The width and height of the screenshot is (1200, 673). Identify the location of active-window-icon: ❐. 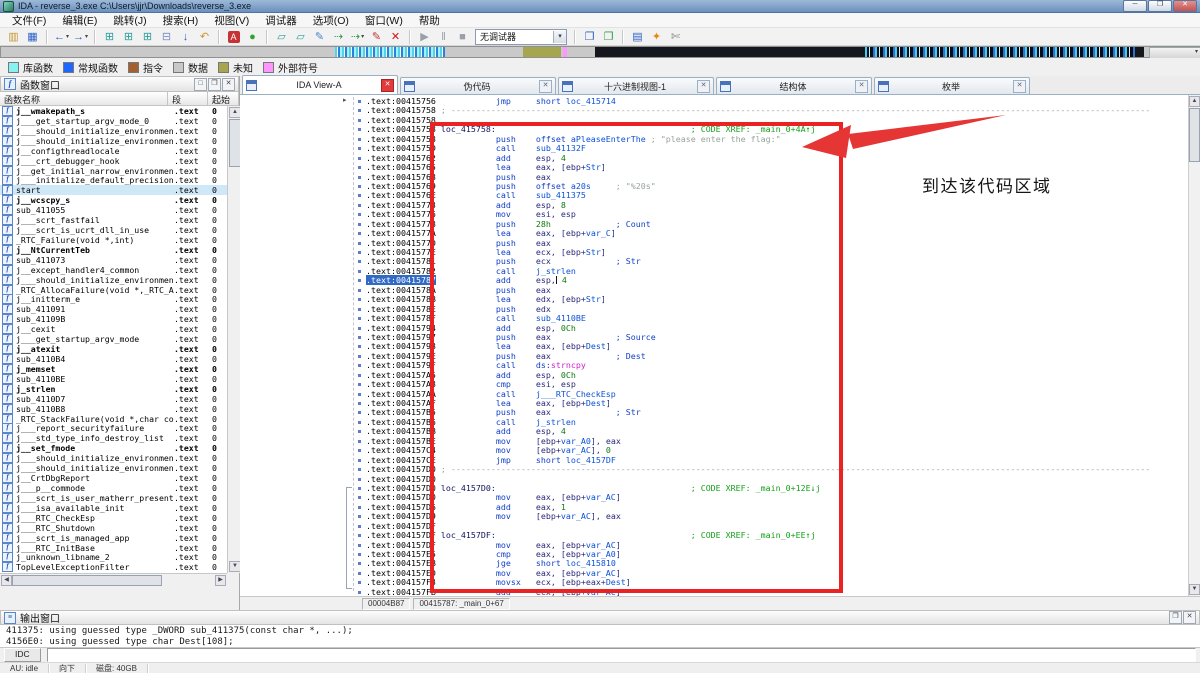
(608, 37).